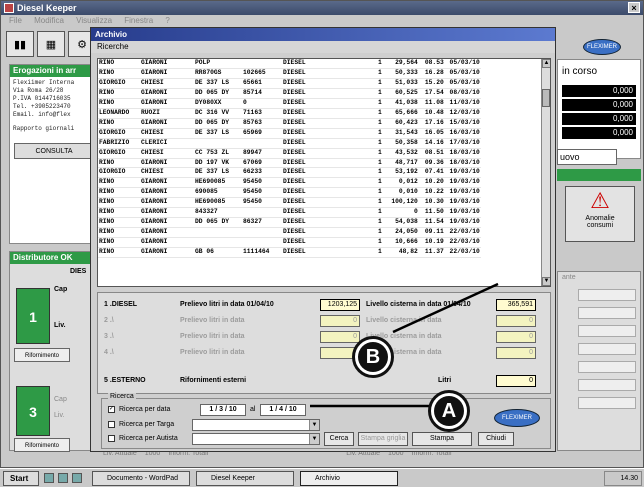  Describe the element at coordinates (449, 411) in the screenshot. I see `callout-a: A` at that location.